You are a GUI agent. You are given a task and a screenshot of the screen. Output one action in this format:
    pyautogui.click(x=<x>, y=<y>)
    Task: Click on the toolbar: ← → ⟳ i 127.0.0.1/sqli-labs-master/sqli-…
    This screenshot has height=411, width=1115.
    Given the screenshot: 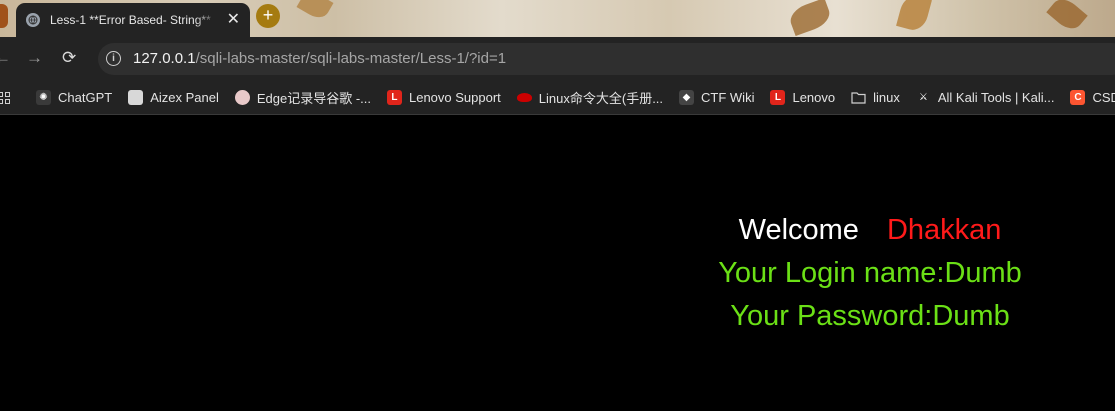 What is the action you would take?
    pyautogui.click(x=557, y=59)
    